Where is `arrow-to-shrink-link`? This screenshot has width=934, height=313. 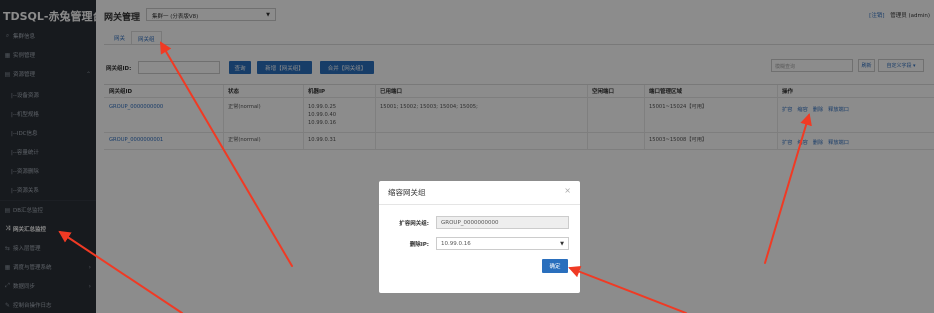 arrow-to-shrink-link is located at coordinates (788, 188).